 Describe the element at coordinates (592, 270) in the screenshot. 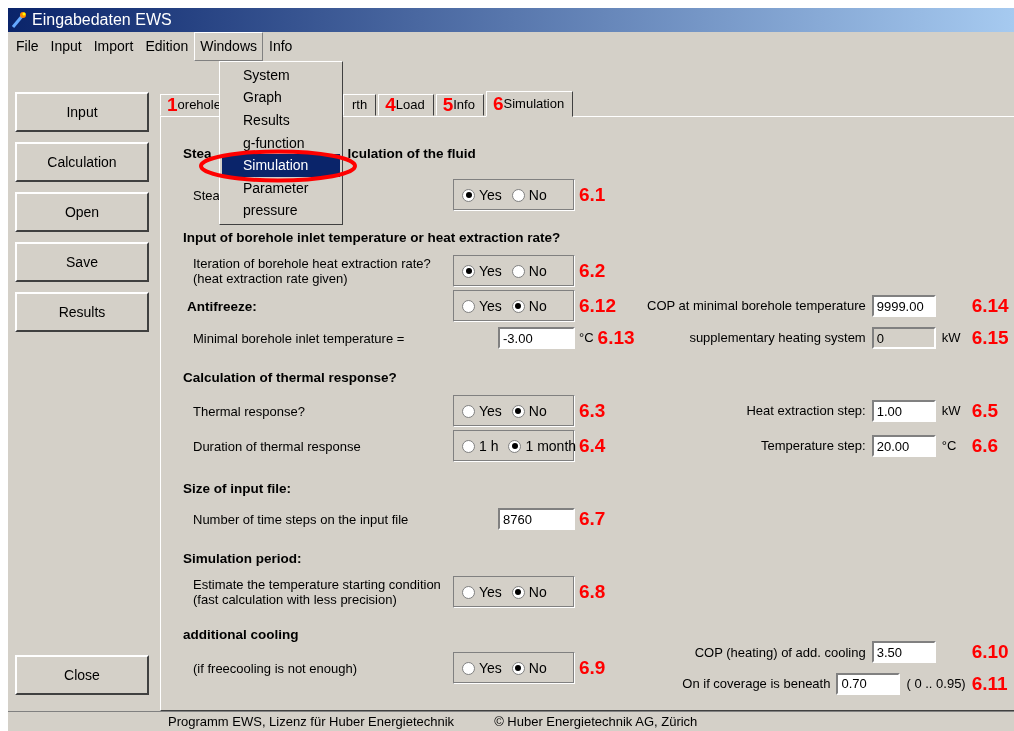

I see `annotation-number: 6.2` at that location.